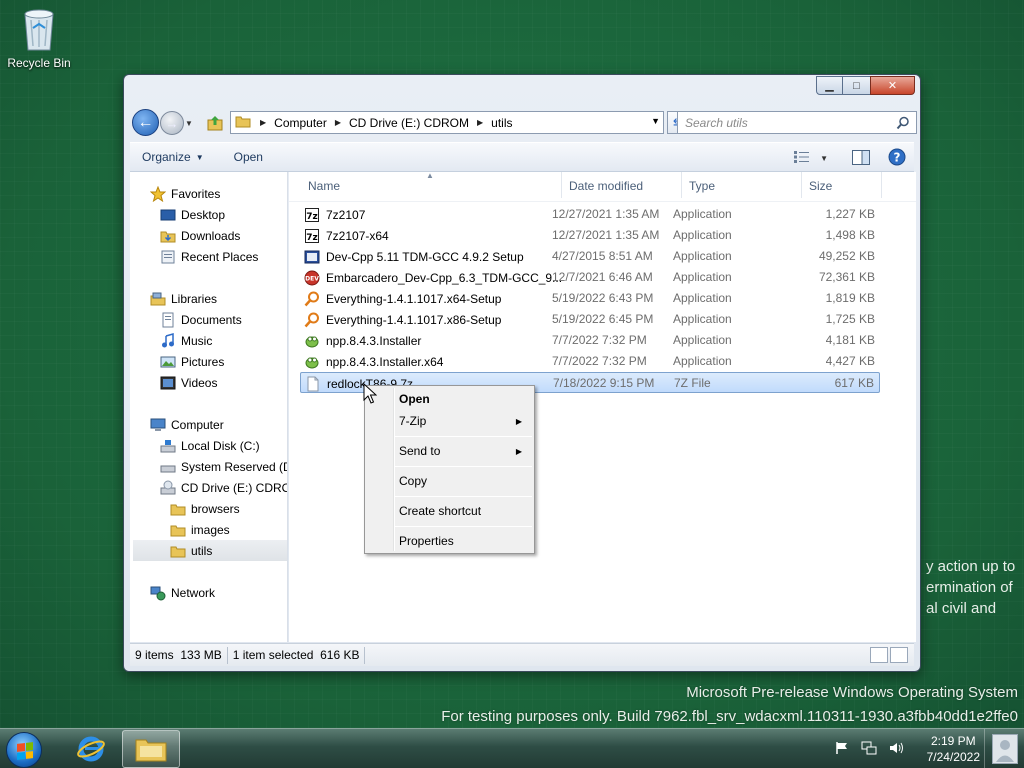 This screenshot has width=1024, height=768. Describe the element at coordinates (168, 383) in the screenshot. I see `videos-icon` at that location.